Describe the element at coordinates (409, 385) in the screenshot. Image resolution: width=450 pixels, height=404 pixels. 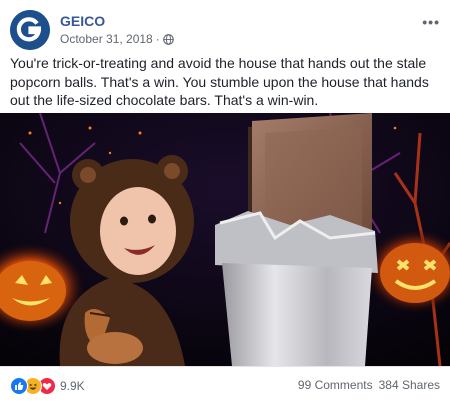
I see `shares-count-link: 384 Shares` at that location.